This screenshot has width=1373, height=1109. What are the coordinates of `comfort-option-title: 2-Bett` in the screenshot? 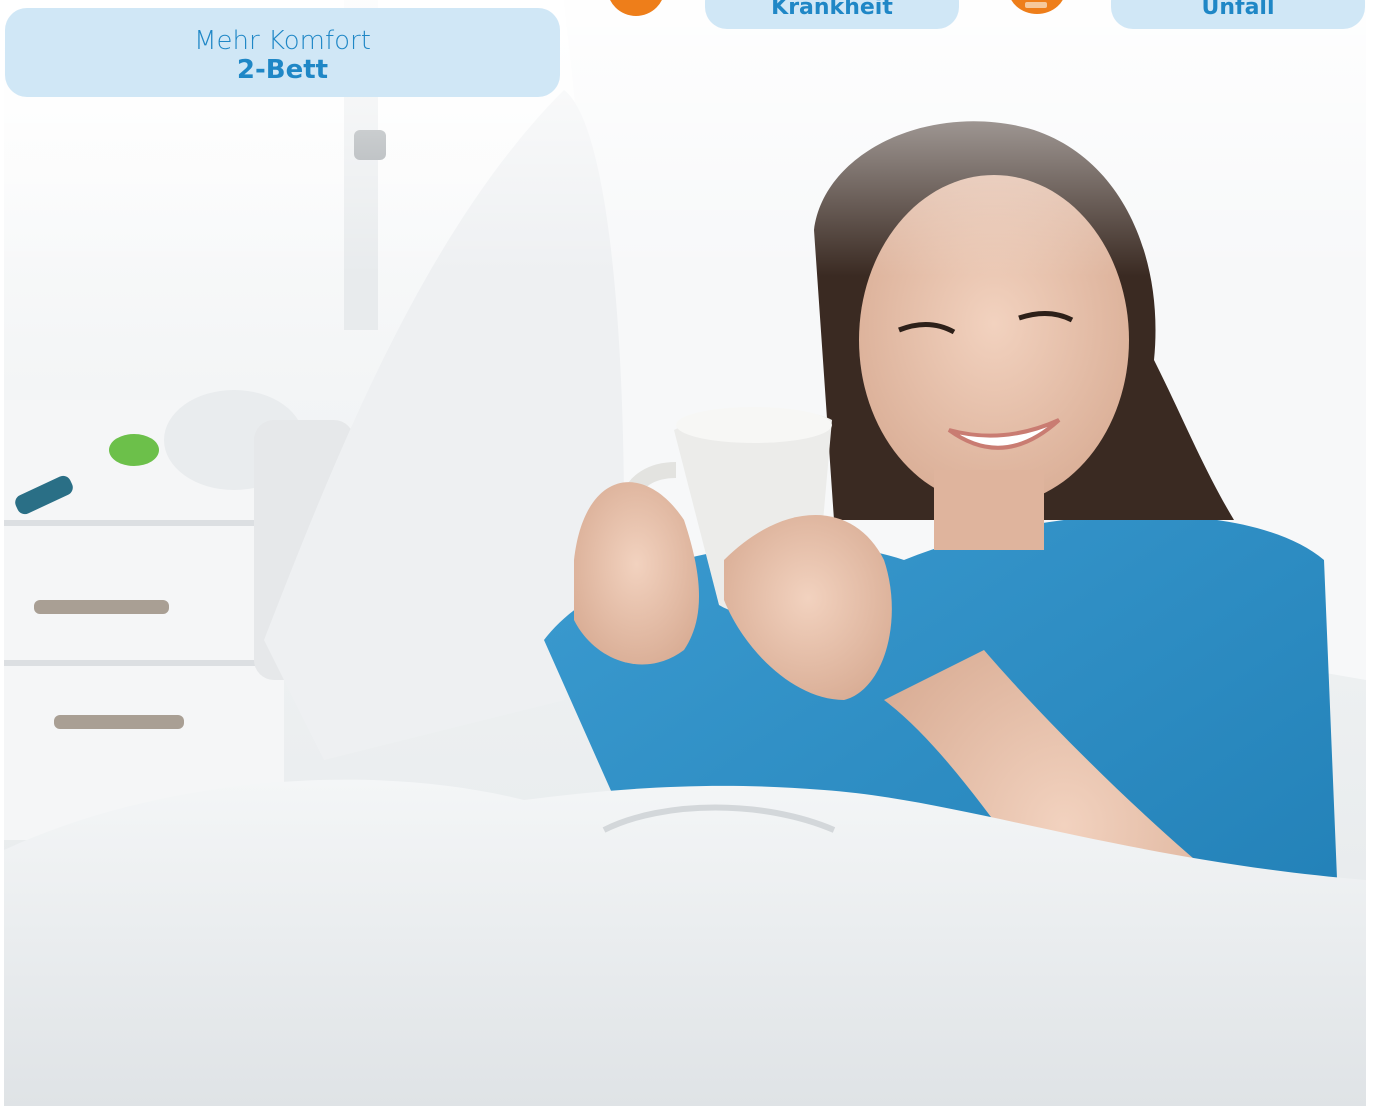 It's located at (282, 70).